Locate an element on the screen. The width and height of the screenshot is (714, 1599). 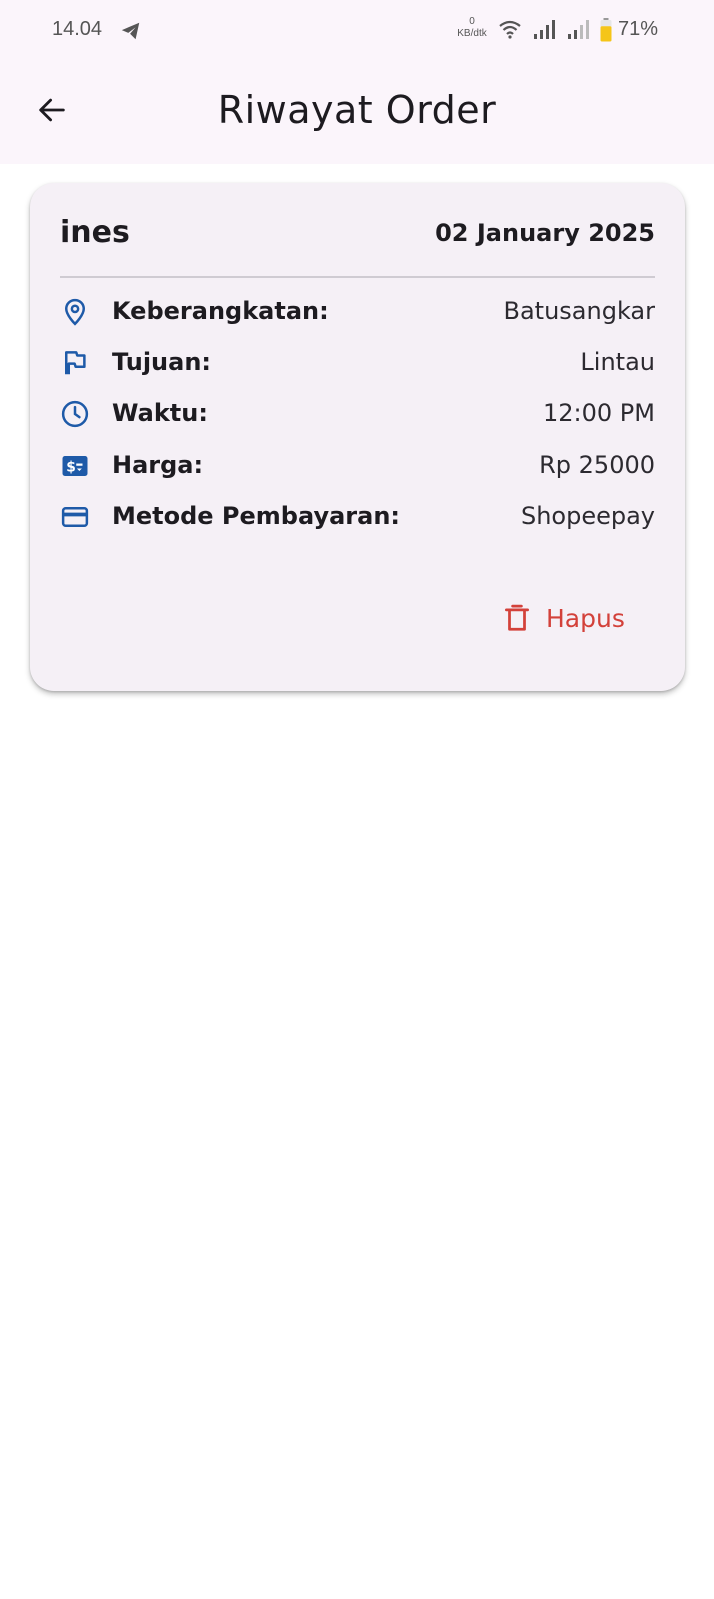
detail-label: Waktu: is located at coordinates (160, 413).